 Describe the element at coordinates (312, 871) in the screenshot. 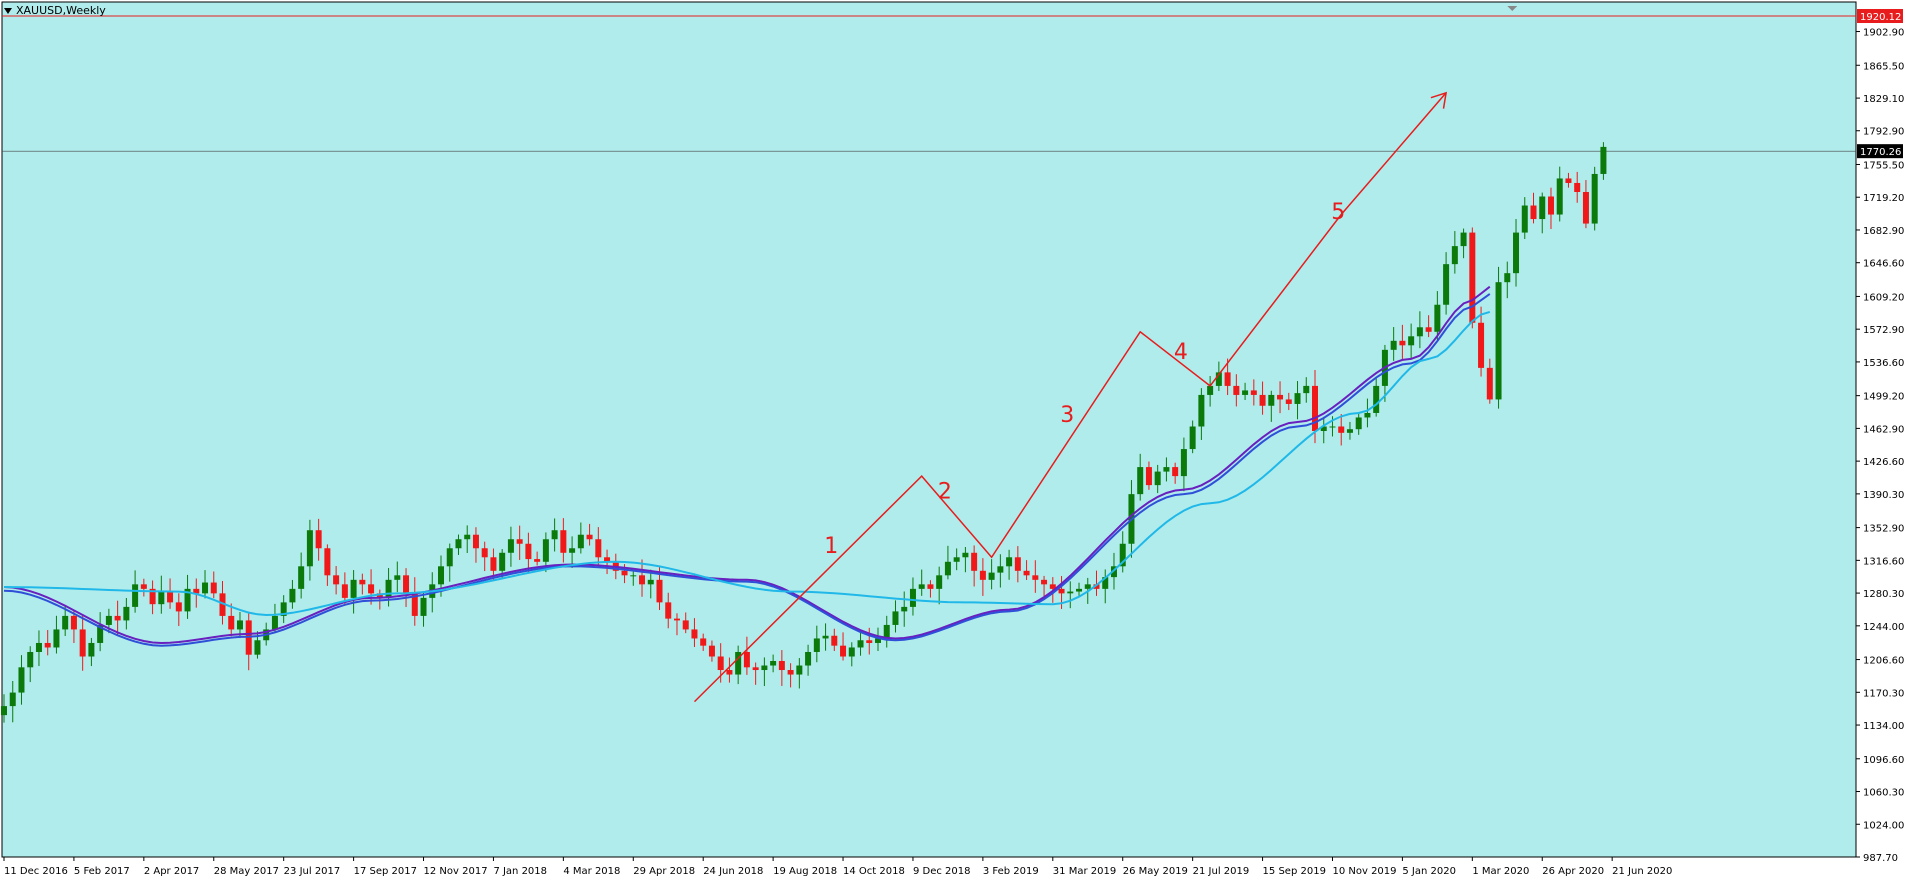

I see `time-tick-label: 23 Jul 2017` at that location.